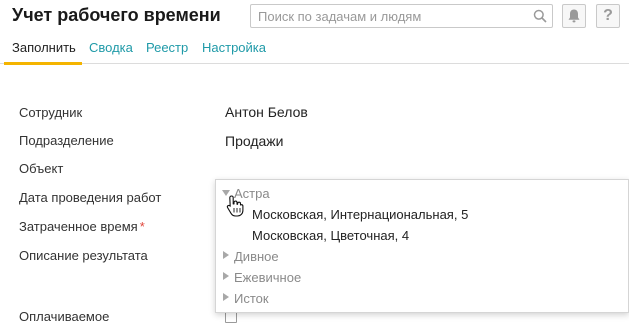 This screenshot has height=328, width=629. Describe the element at coordinates (66, 140) in the screenshot. I see `department-label: Подразделение` at that location.